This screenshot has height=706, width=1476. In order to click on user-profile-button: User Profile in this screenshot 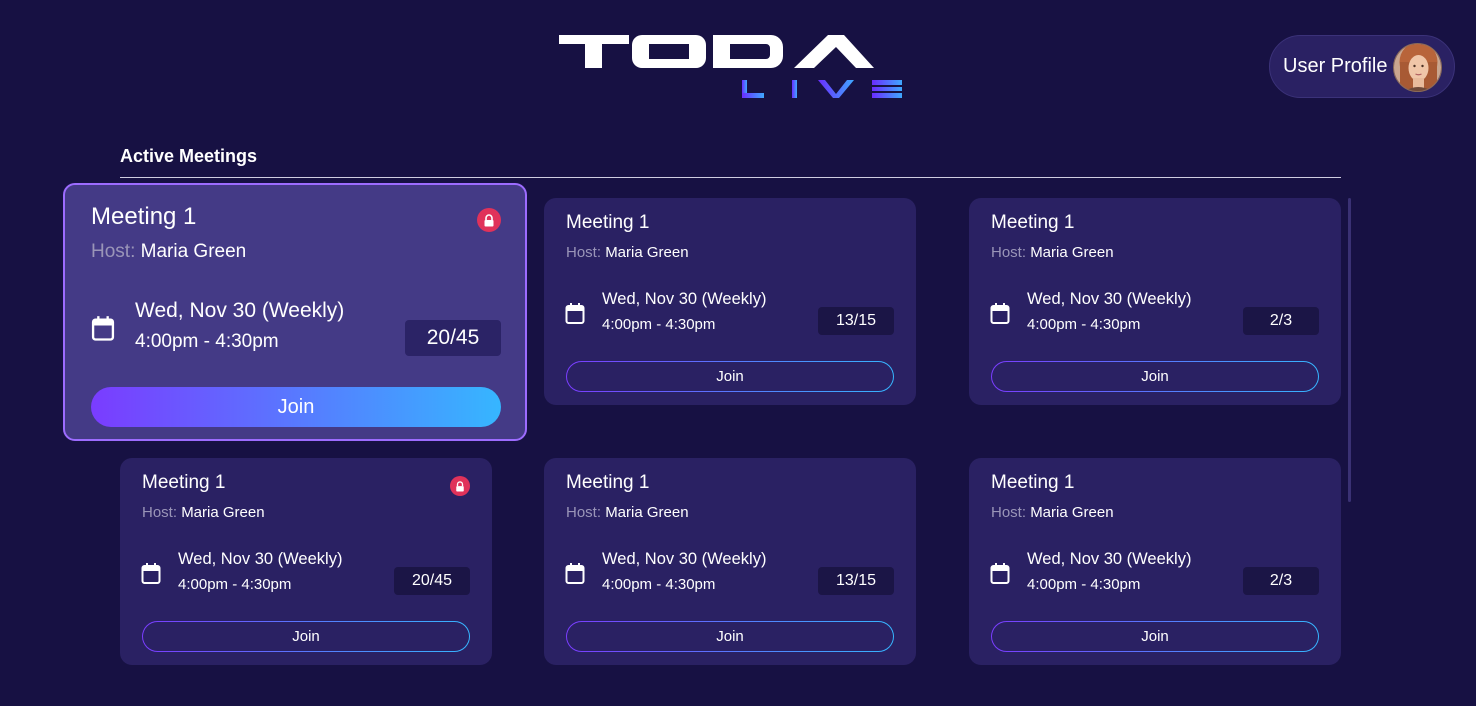, I will do `click(1362, 66)`.